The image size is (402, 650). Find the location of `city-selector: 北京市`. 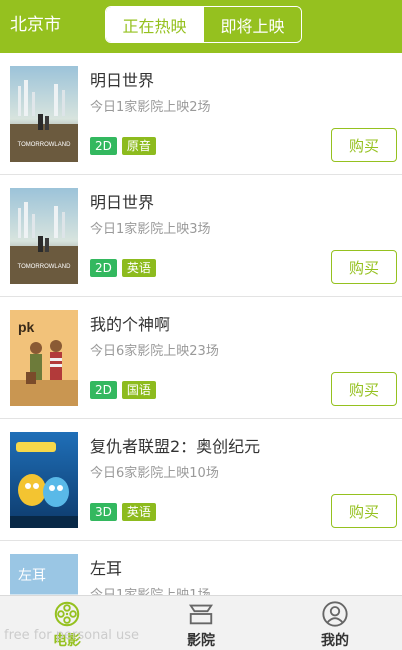

city-selector: 北京市 is located at coordinates (35, 25).